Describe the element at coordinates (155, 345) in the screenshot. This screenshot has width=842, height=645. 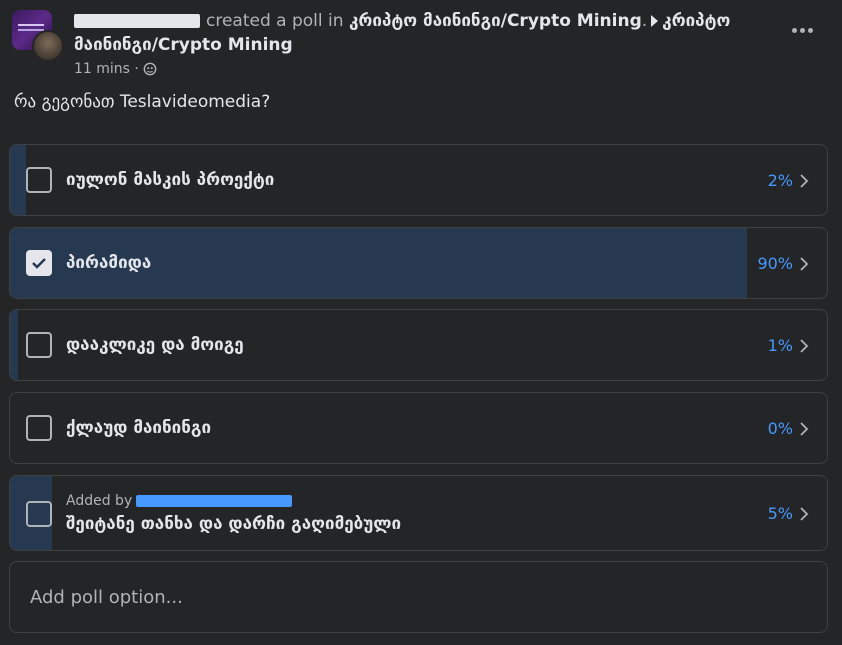
I see `option-label: დააკლიკე და მოიგე` at that location.